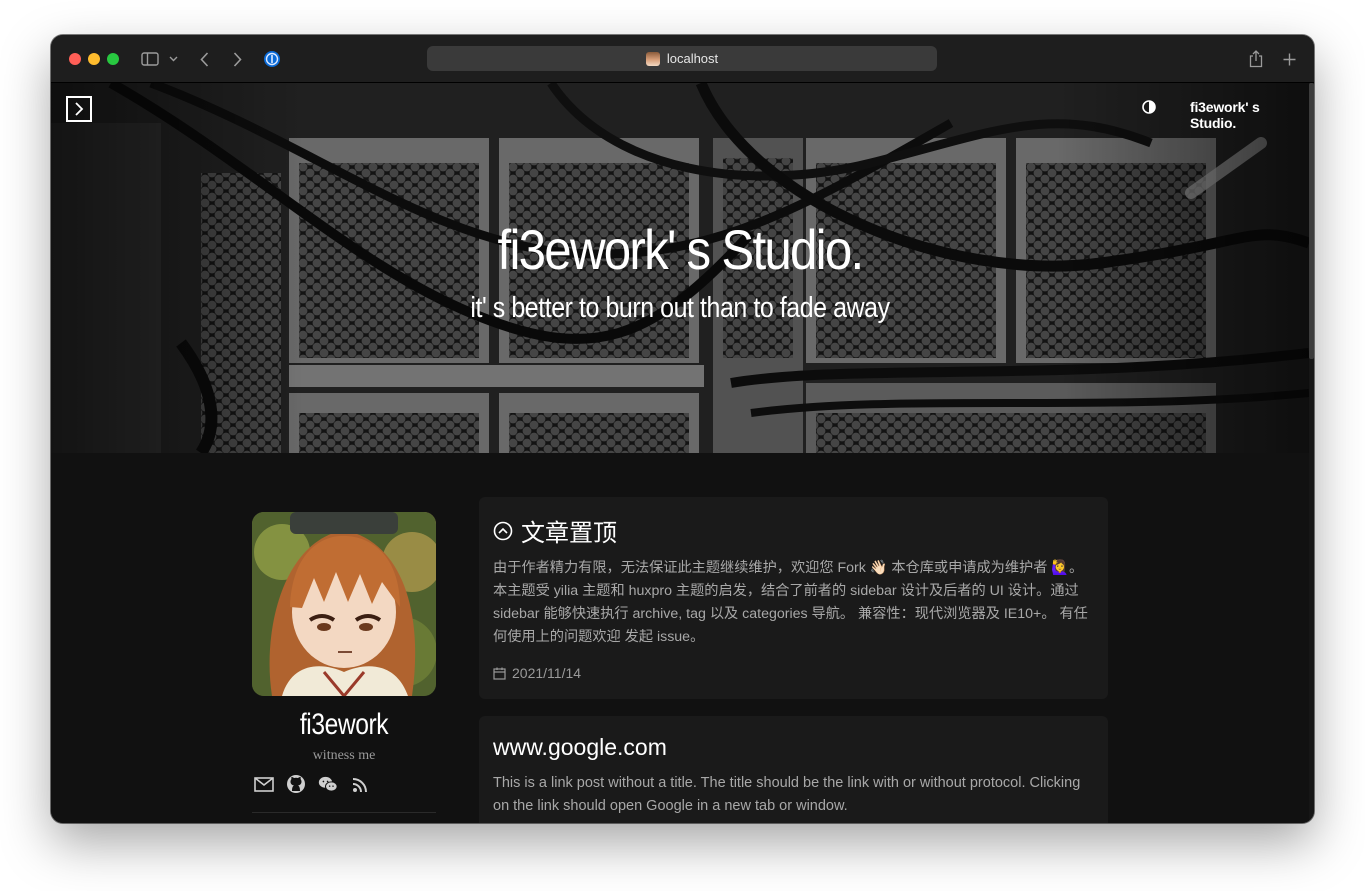 Image resolution: width=1365 pixels, height=891 pixels. What do you see at coordinates (1149, 107) in the screenshot?
I see `theme-toggle-icon` at bounding box center [1149, 107].